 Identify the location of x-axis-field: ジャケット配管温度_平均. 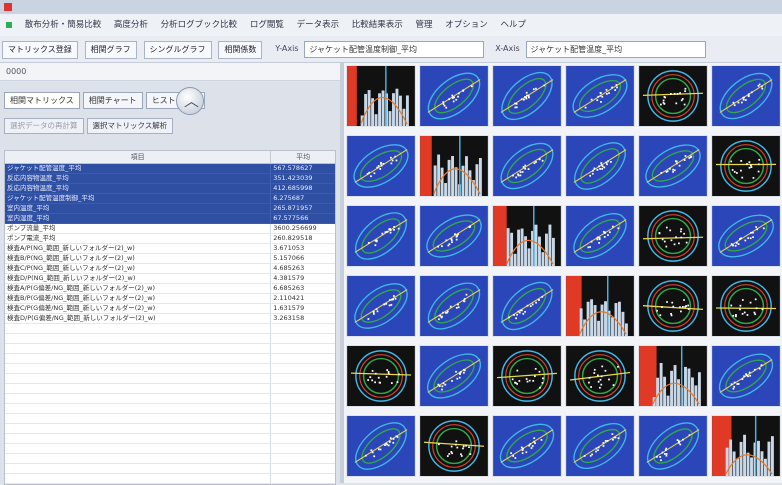
(616, 49).